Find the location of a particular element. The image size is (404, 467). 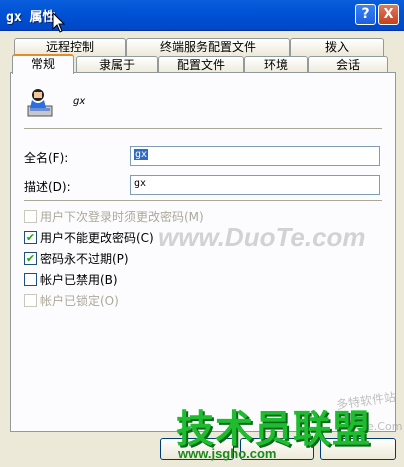

full-name-value: gx is located at coordinates (141, 154).